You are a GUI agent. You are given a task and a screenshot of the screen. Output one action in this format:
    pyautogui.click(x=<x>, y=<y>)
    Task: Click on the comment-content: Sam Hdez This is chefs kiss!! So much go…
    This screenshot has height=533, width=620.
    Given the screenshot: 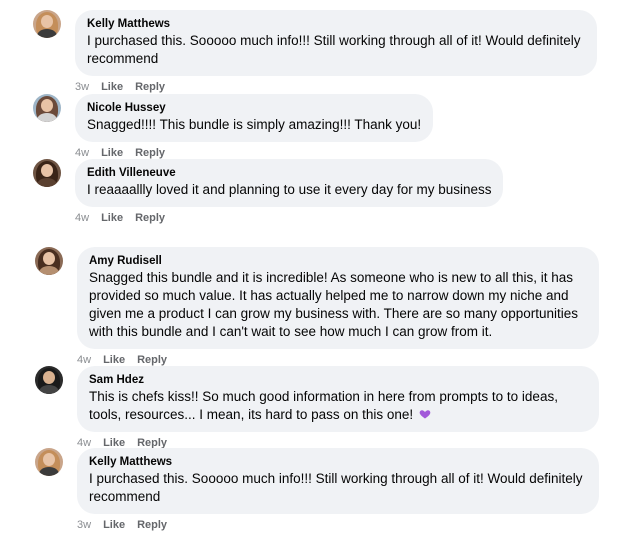 What is the action you would take?
    pyautogui.click(x=338, y=408)
    